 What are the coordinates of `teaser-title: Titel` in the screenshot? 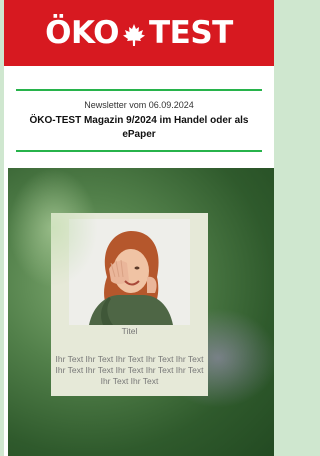 It's located at (129, 331).